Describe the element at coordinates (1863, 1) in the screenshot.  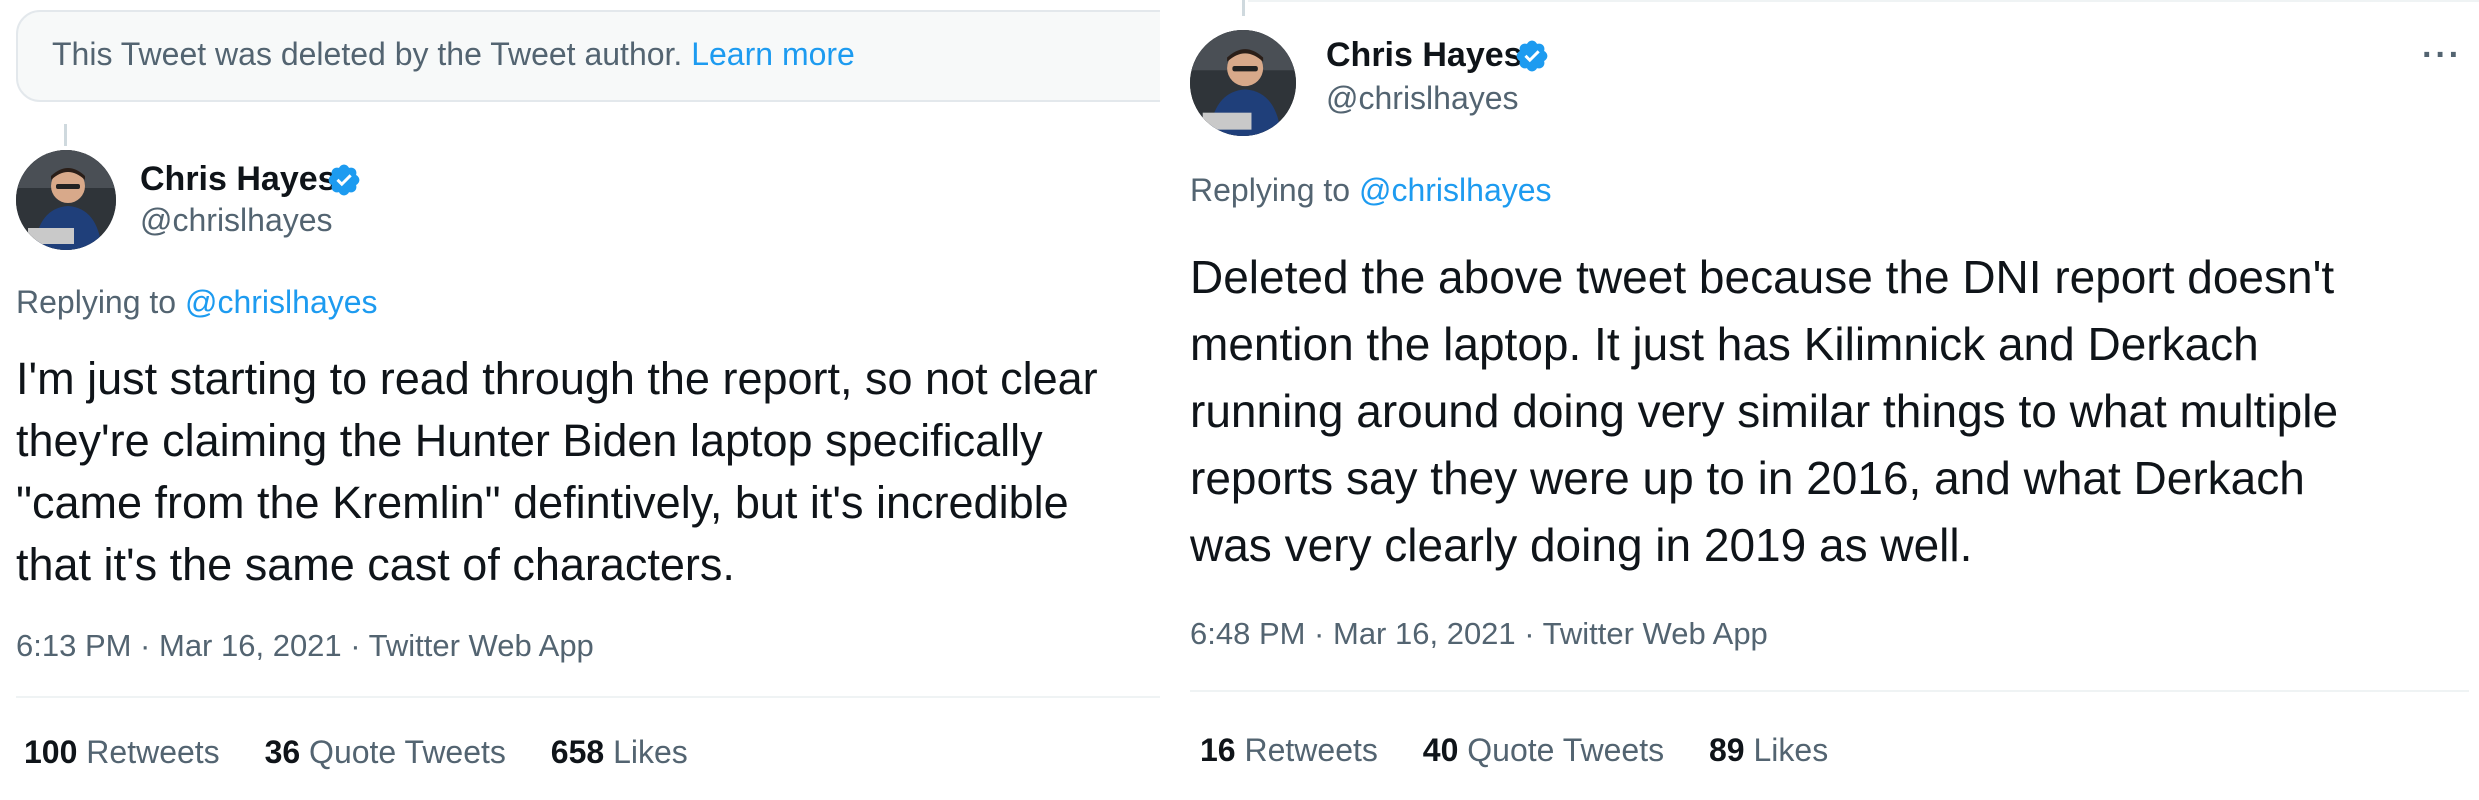
I see `top-edge-divider` at that location.